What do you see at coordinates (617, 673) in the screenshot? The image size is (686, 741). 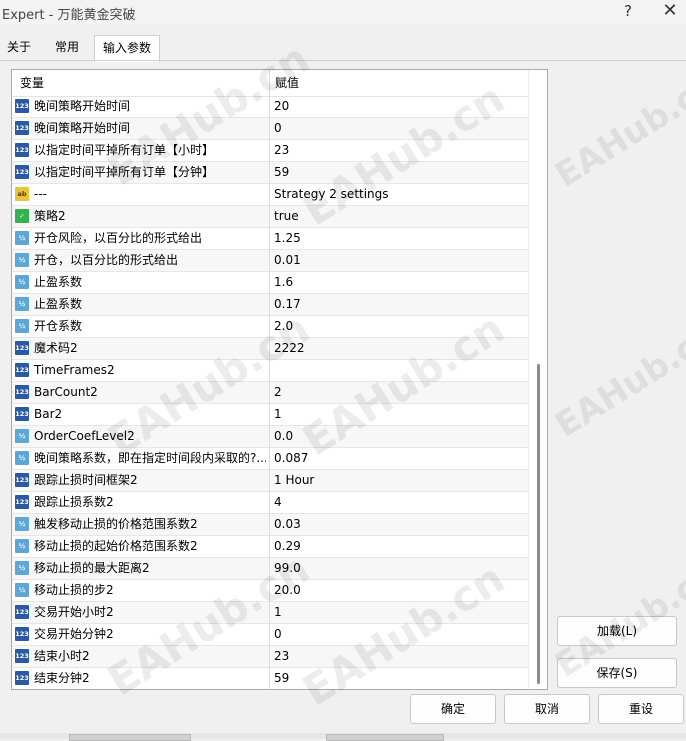 I see `save-button: 保存(S)` at bounding box center [617, 673].